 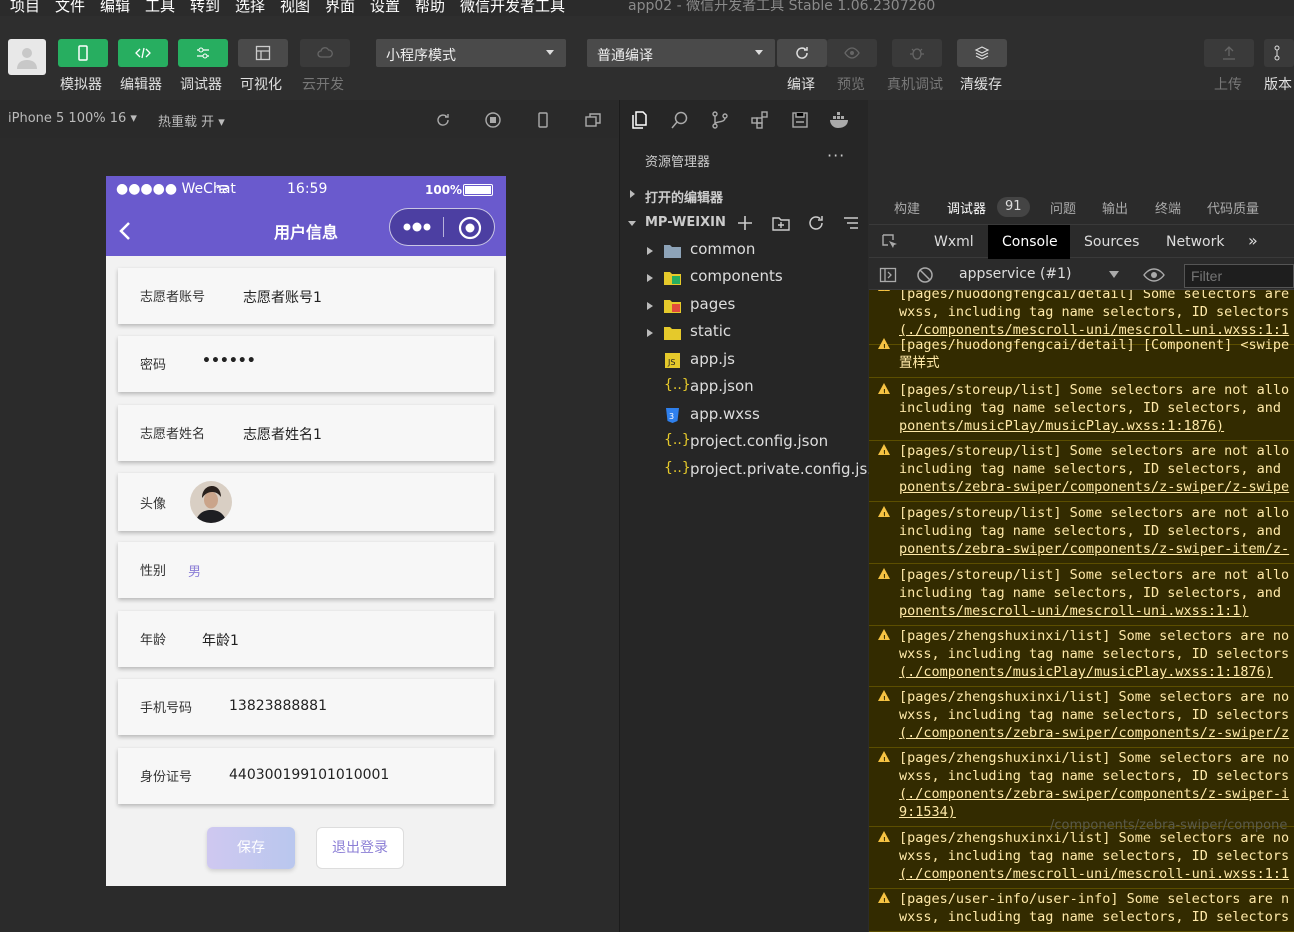 What do you see at coordinates (295, 8) in the screenshot?
I see `menu-view: 视图` at bounding box center [295, 8].